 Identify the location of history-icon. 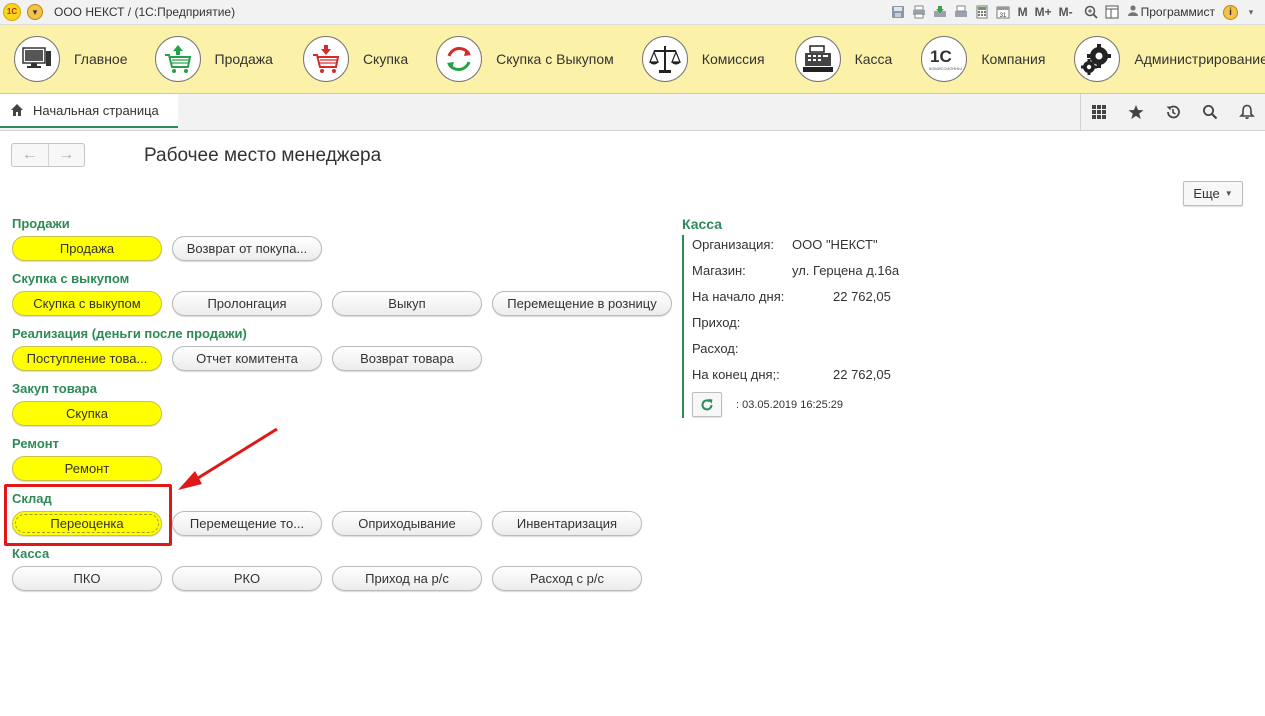
(1173, 112).